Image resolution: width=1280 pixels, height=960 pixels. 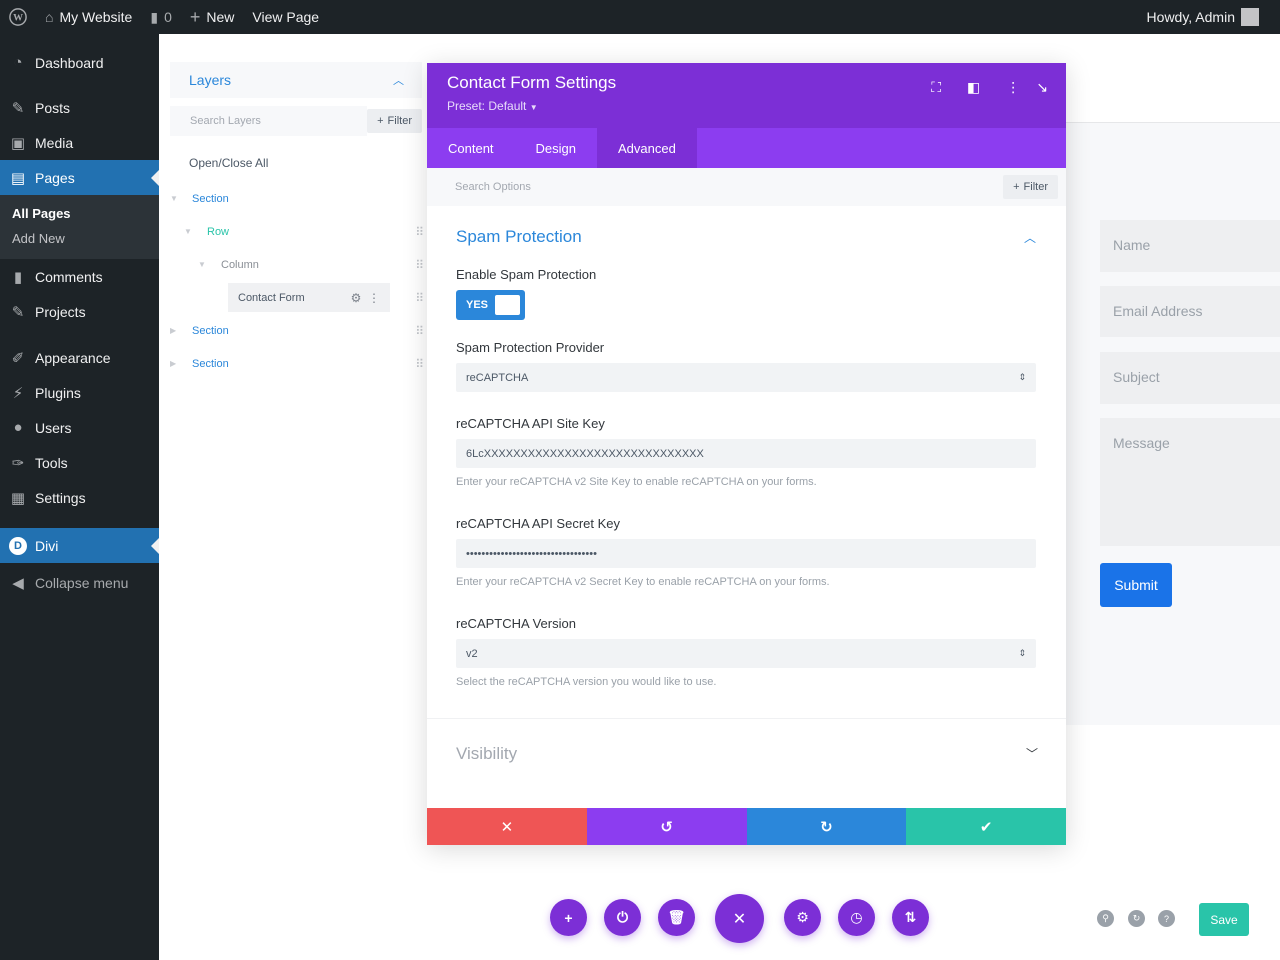 I want to click on wordpress-logo-icon: W, so click(x=18, y=17).